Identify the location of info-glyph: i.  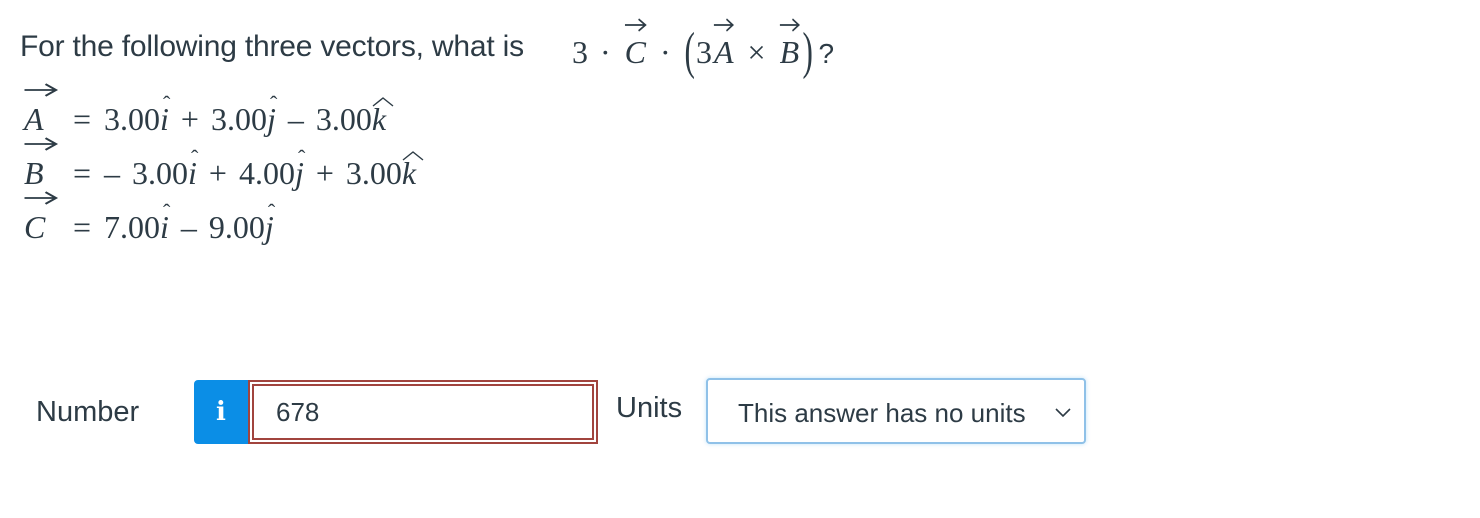
(221, 412).